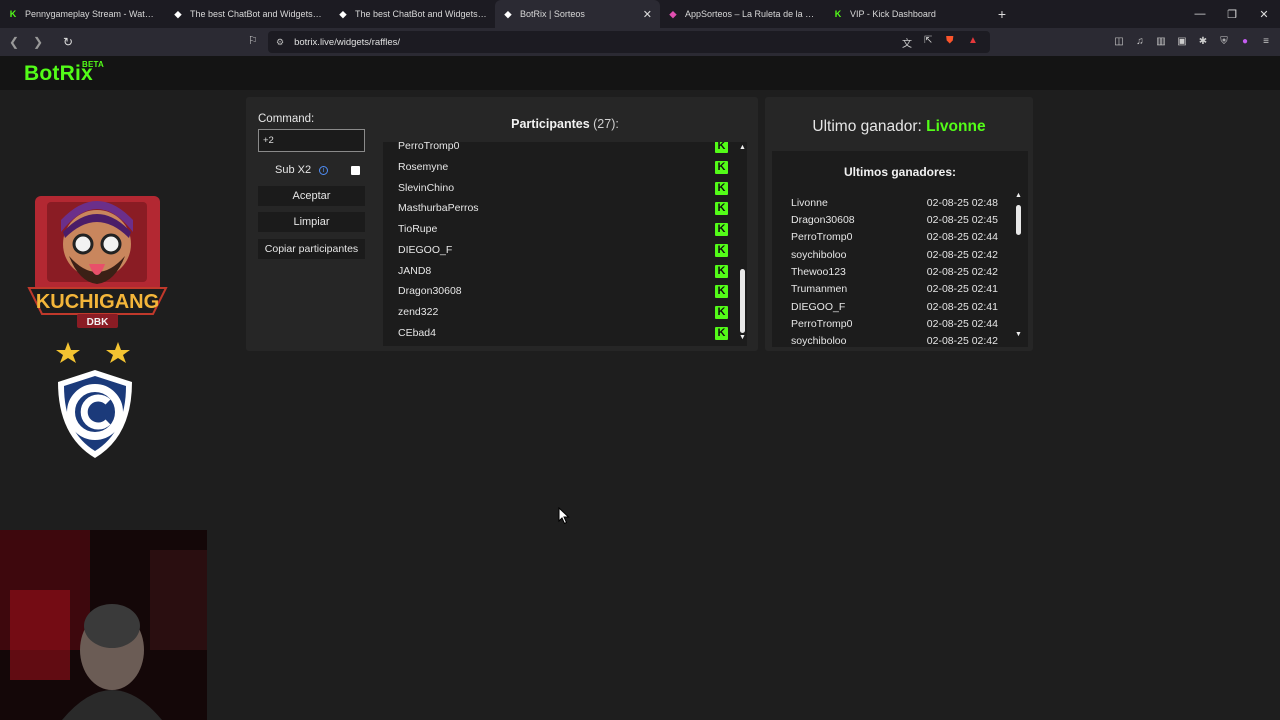 This screenshot has height=720, width=1280. Describe the element at coordinates (928, 40) in the screenshot. I see `share-icon: ⇱` at that location.